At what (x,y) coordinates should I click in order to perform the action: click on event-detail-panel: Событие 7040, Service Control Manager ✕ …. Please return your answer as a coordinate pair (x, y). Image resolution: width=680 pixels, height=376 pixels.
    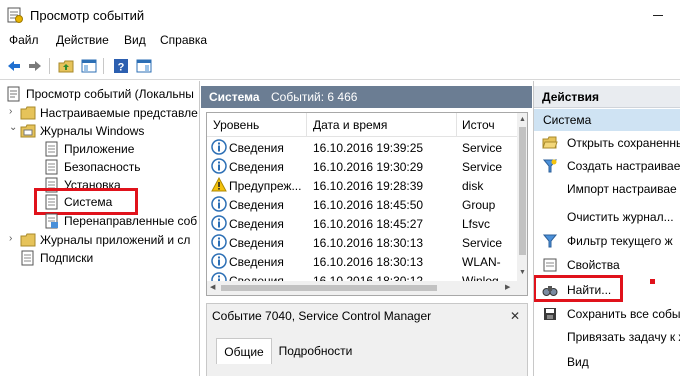
    Looking at the image, I should click on (367, 339).